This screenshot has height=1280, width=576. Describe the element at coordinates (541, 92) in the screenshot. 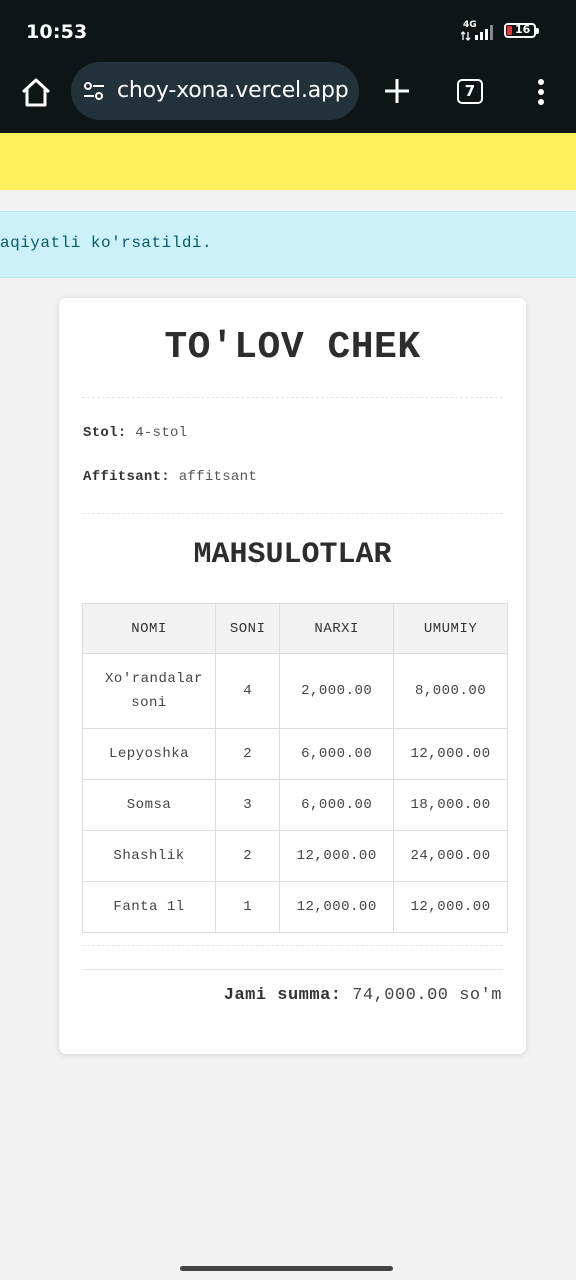

I see `more-menu-icon` at that location.